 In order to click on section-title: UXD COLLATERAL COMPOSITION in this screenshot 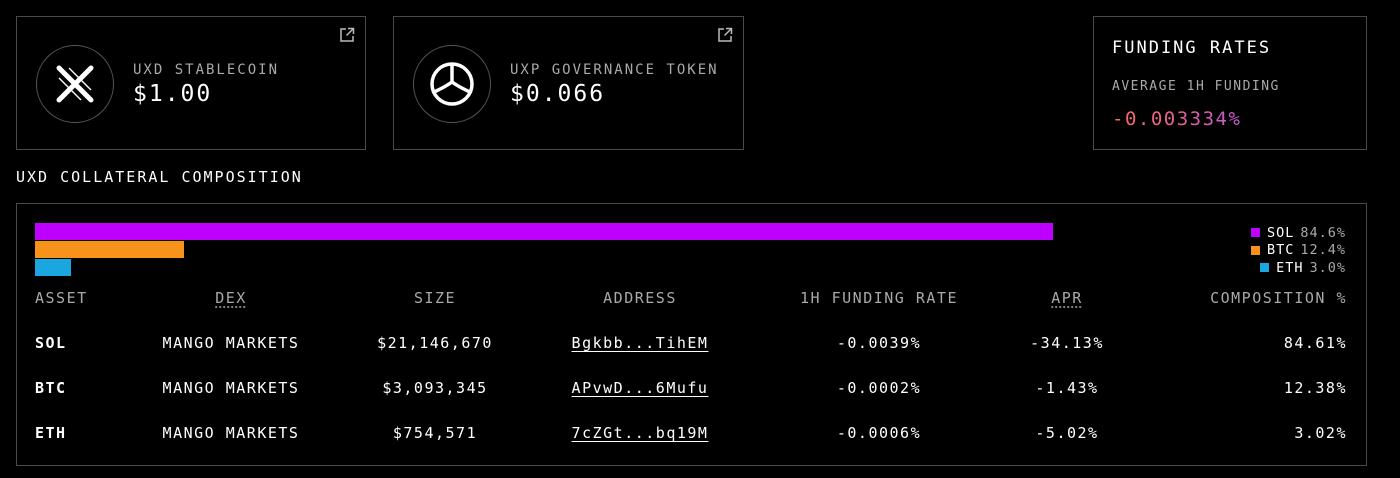, I will do `click(159, 177)`.